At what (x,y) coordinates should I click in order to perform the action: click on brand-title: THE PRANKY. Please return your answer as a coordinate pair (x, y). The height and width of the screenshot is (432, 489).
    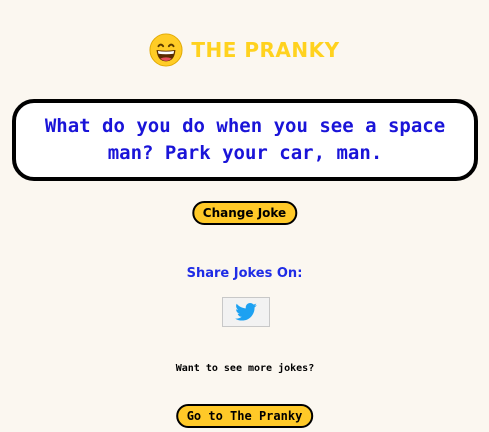
    Looking at the image, I should click on (265, 50).